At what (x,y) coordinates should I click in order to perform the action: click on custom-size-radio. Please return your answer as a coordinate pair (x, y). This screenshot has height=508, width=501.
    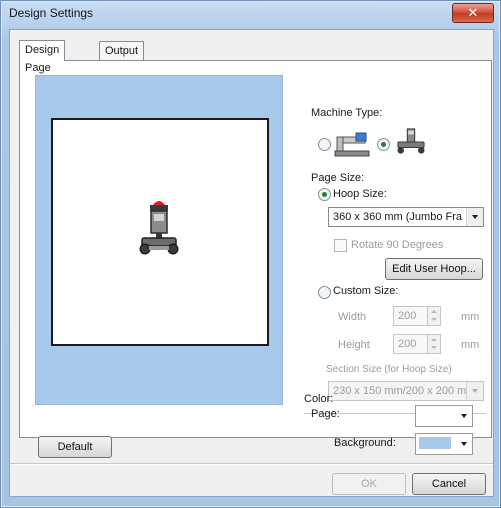
    Looking at the image, I should click on (324, 292).